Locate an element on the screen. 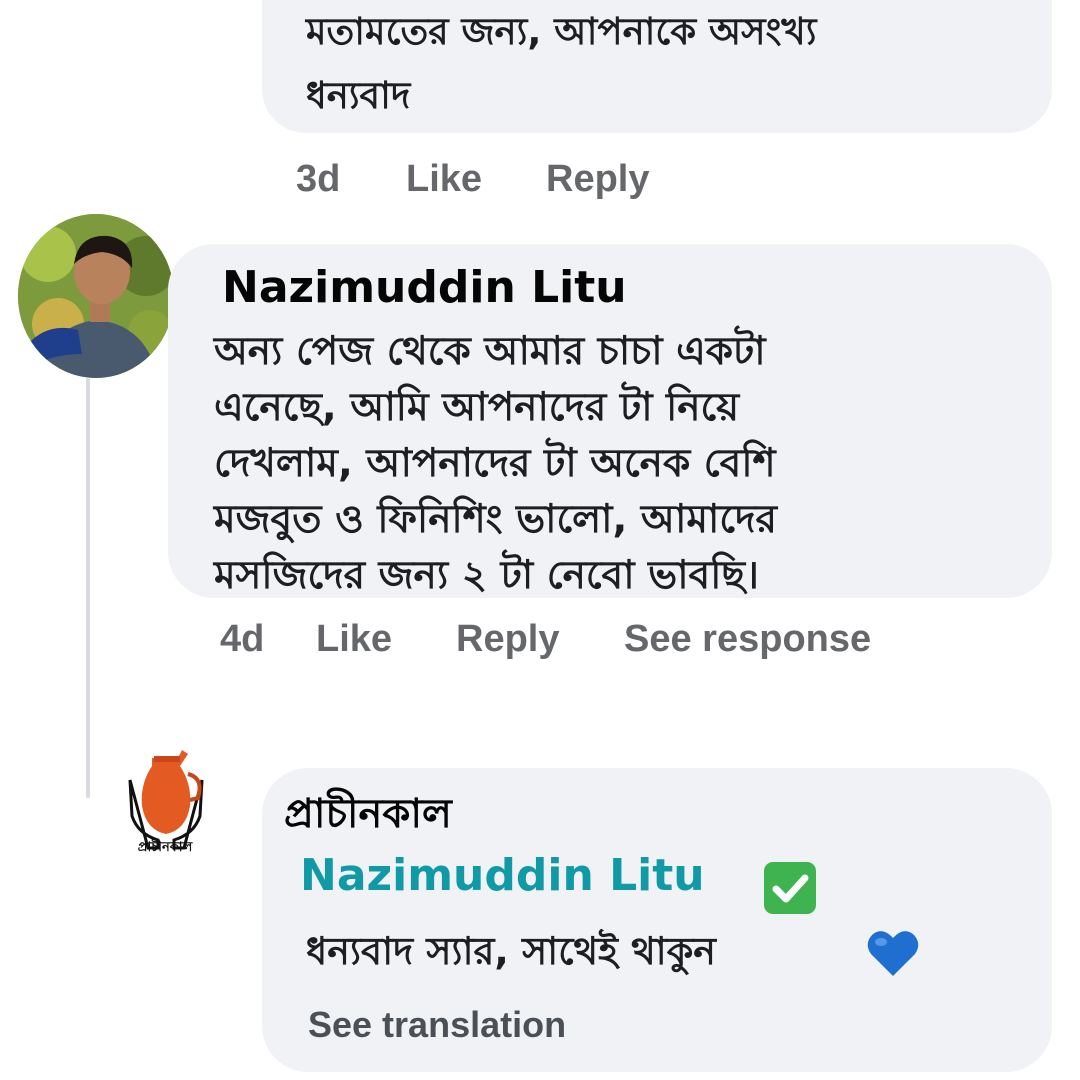 The height and width of the screenshot is (1080, 1080). previous-comment-line: ধন্যবাদ is located at coordinates (358, 95).